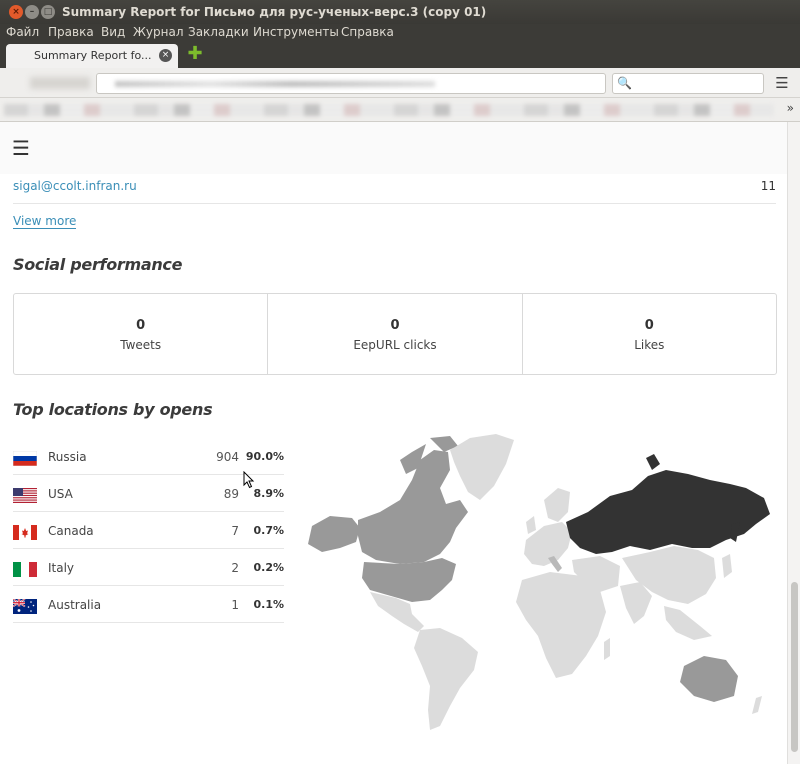 This screenshot has width=800, height=764. Describe the element at coordinates (794, 667) in the screenshot. I see `scrollbar-thumb` at that location.